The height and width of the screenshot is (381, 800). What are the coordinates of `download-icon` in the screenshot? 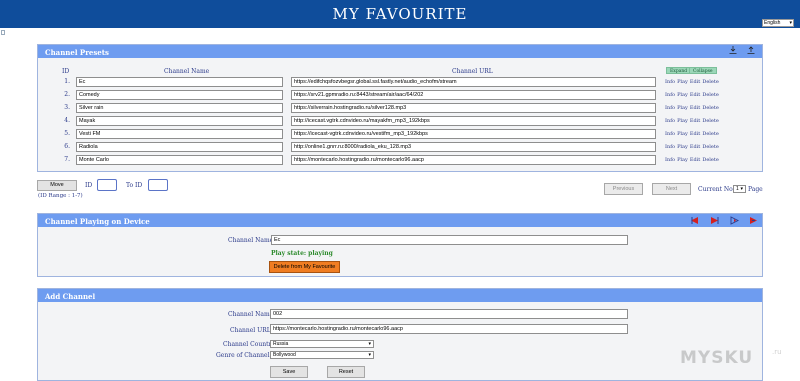 It's located at (733, 51).